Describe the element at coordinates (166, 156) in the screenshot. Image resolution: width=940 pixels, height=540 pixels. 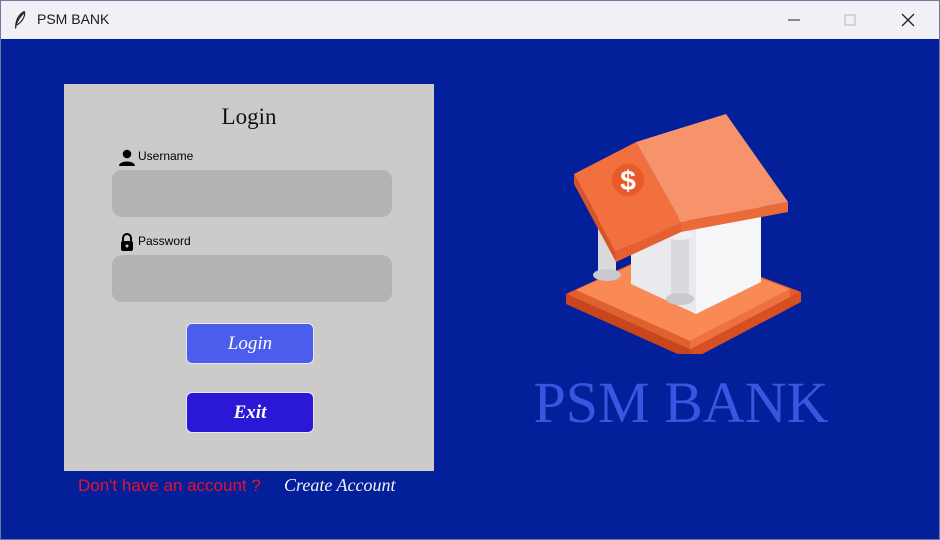
I see `username-label: Username` at that location.